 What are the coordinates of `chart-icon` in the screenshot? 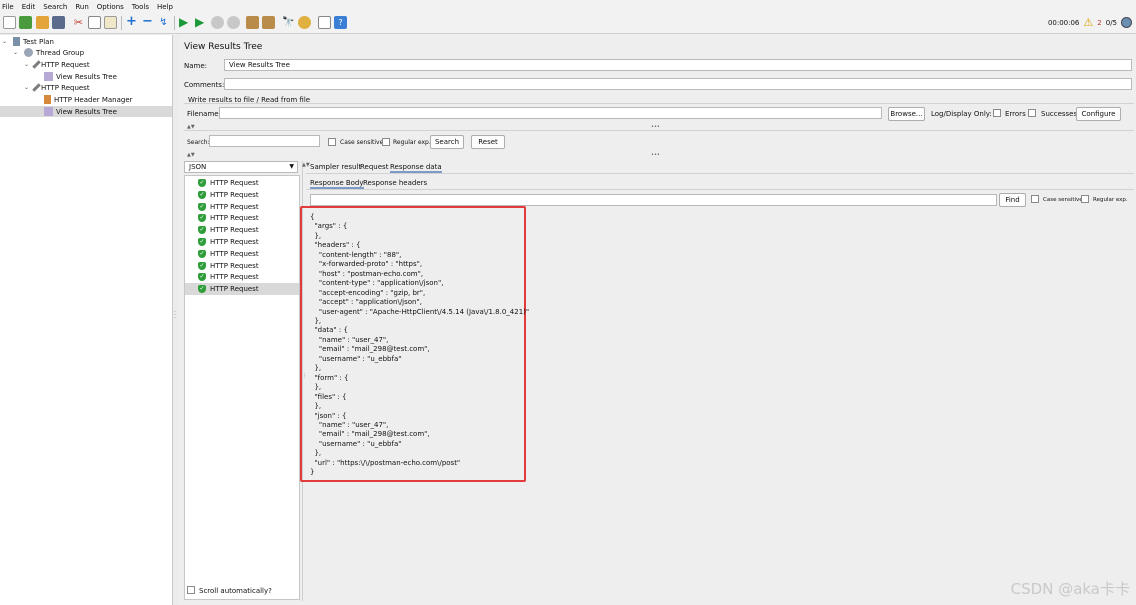 It's located at (48, 76).